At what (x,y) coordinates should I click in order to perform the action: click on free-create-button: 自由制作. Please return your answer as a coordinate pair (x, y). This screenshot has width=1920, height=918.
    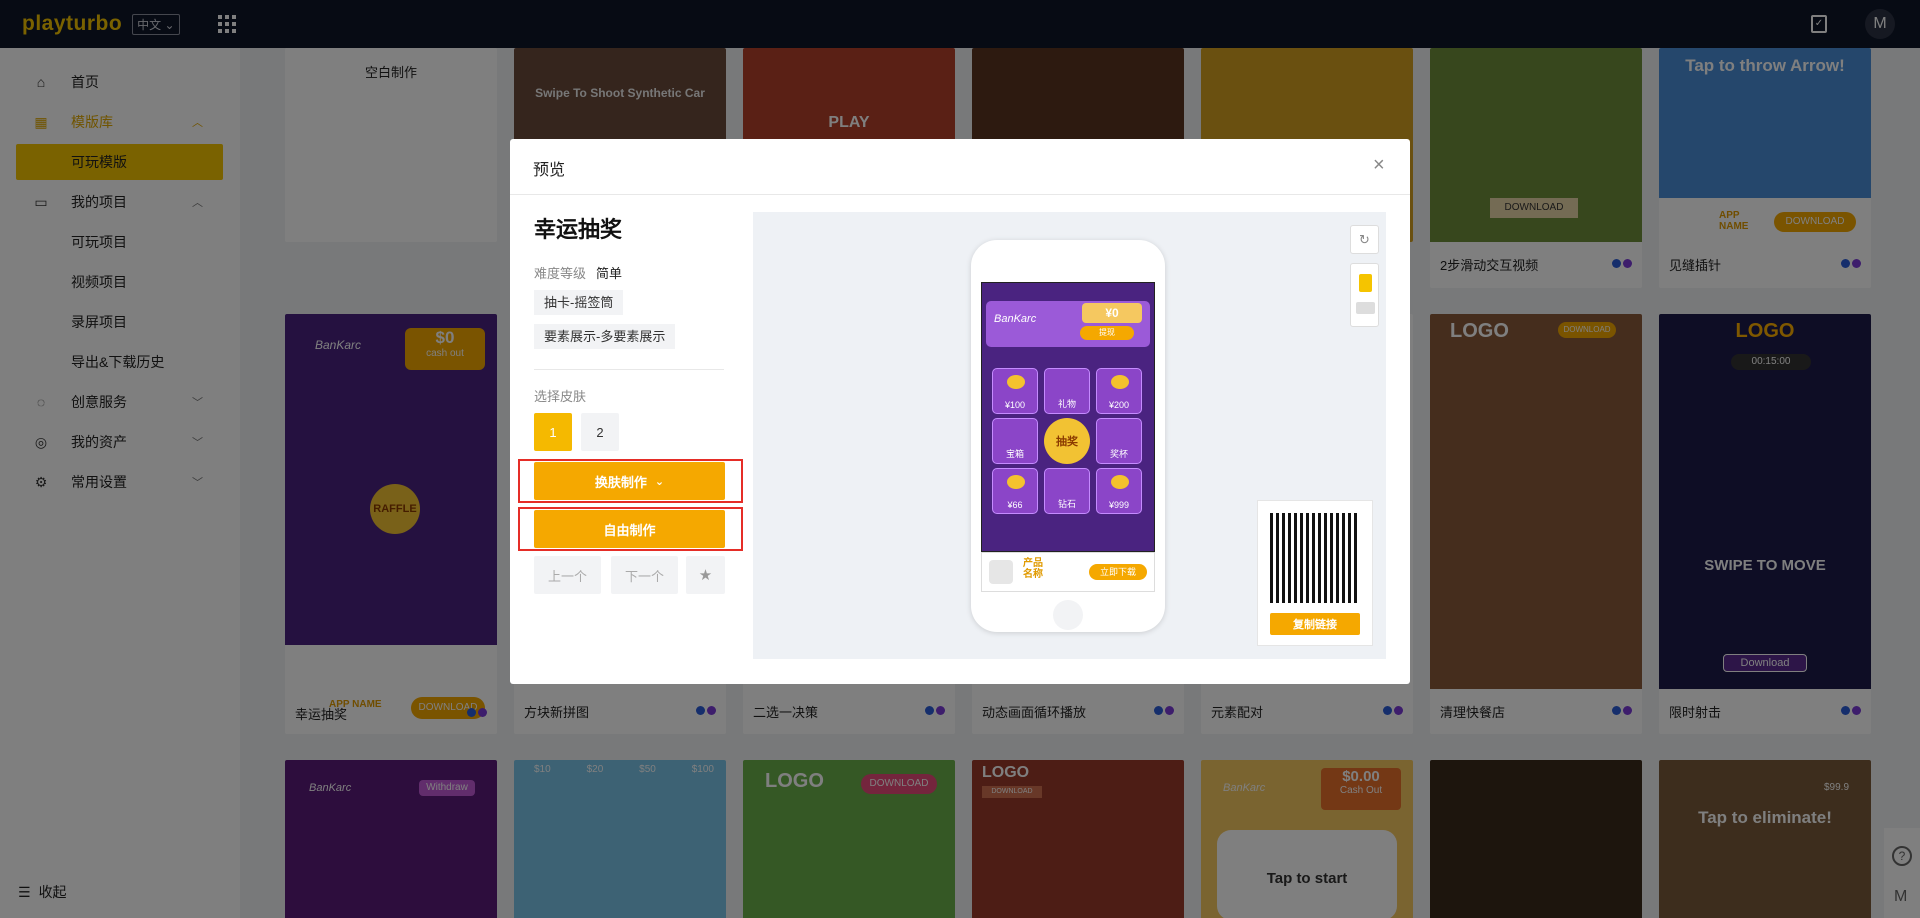
    Looking at the image, I should click on (629, 529).